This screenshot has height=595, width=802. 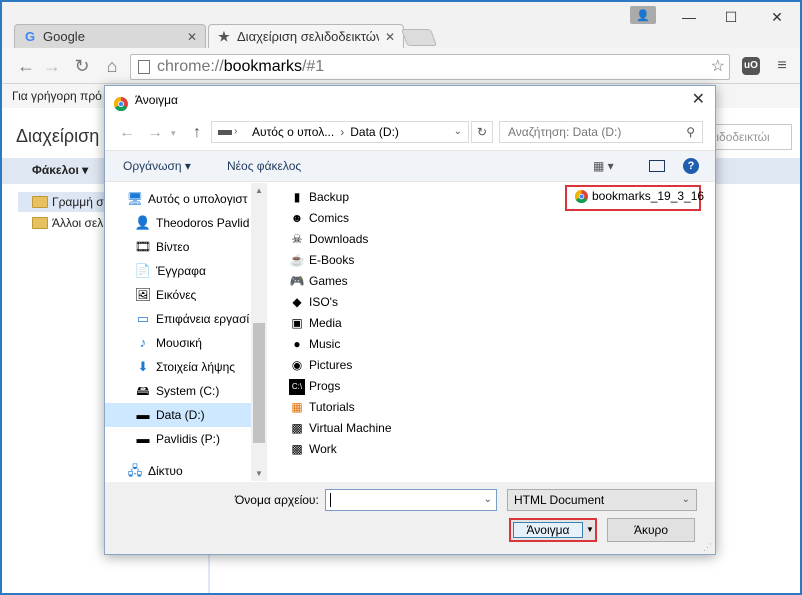 What do you see at coordinates (411, 500) in the screenshot?
I see `filename-input: ⌄` at bounding box center [411, 500].